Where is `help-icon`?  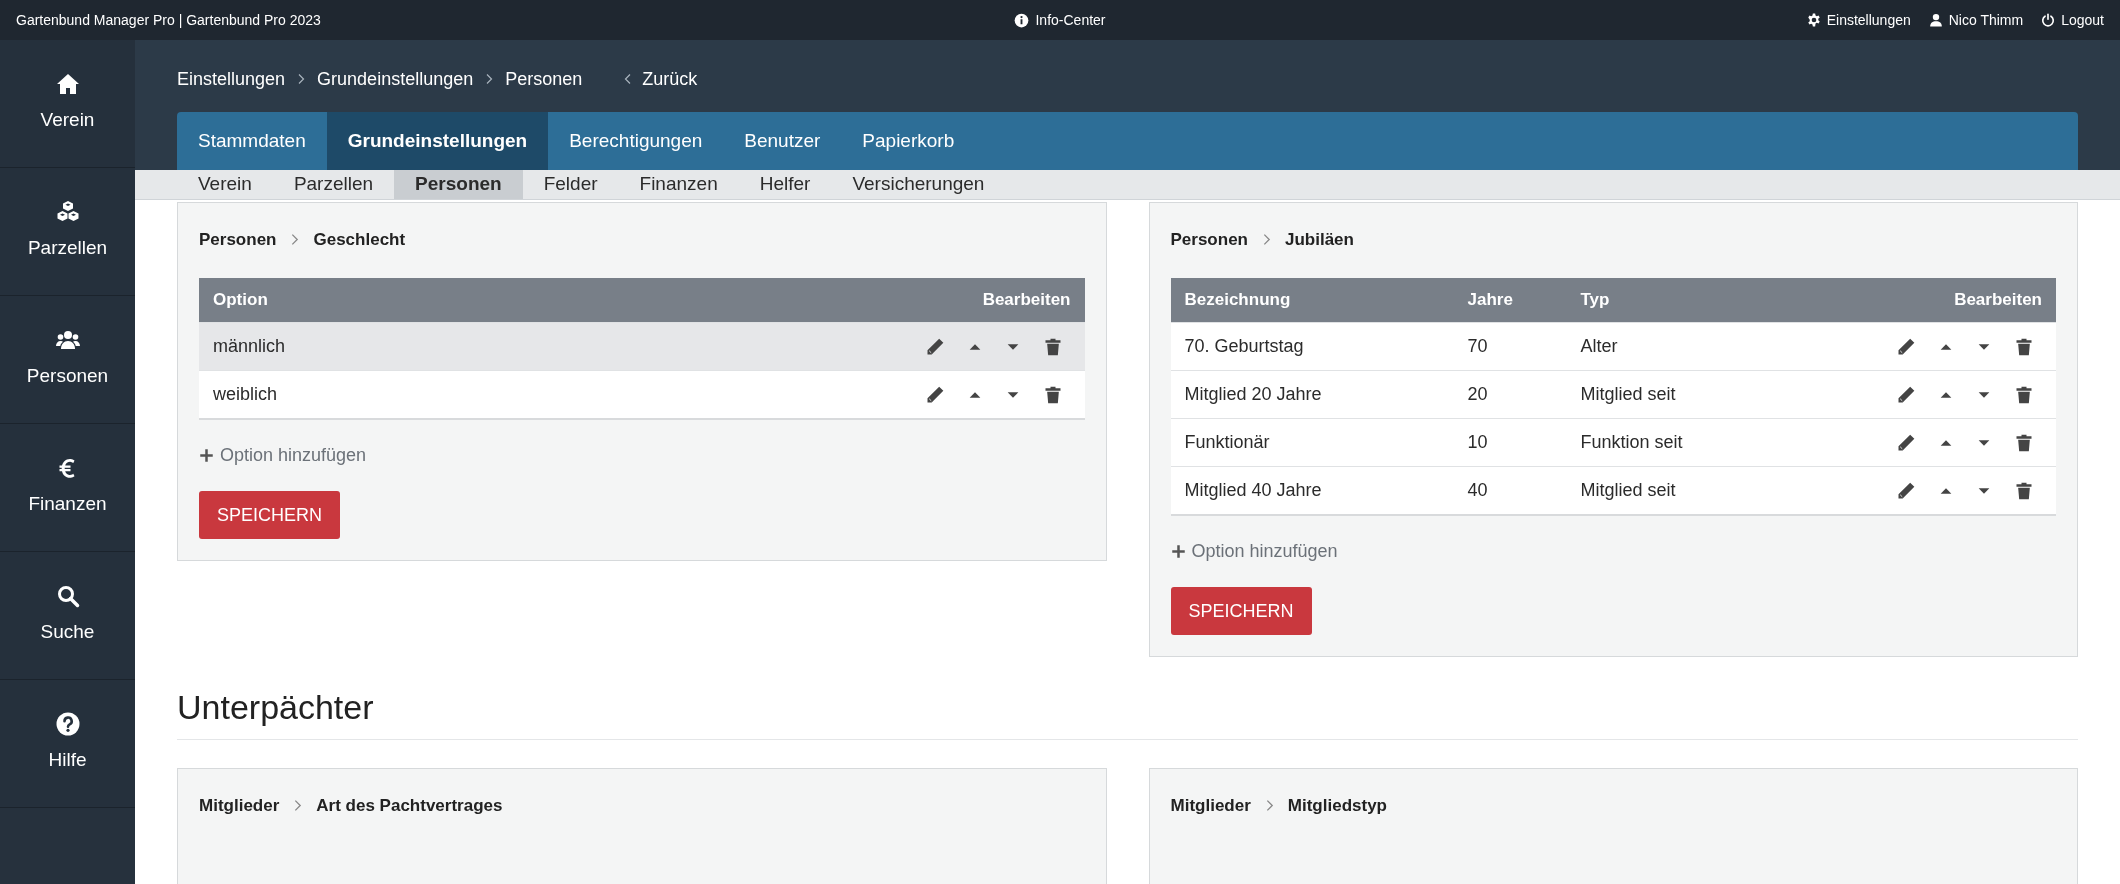
help-icon is located at coordinates (67, 724).